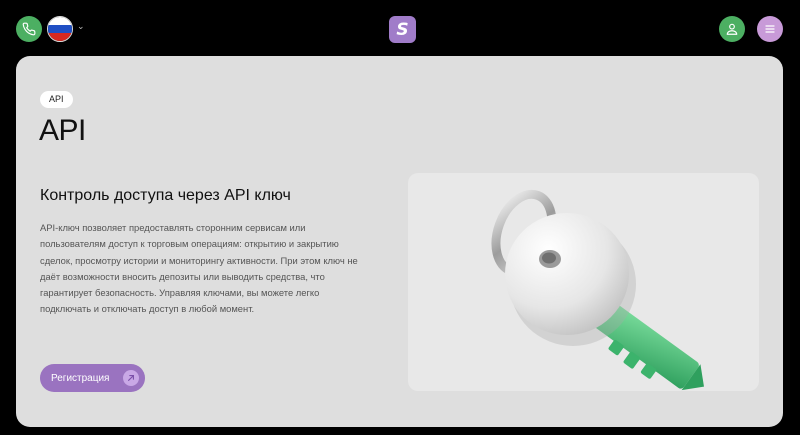 This screenshot has height=435, width=800. Describe the element at coordinates (80, 378) in the screenshot. I see `register-button-label: Регистрация` at that location.